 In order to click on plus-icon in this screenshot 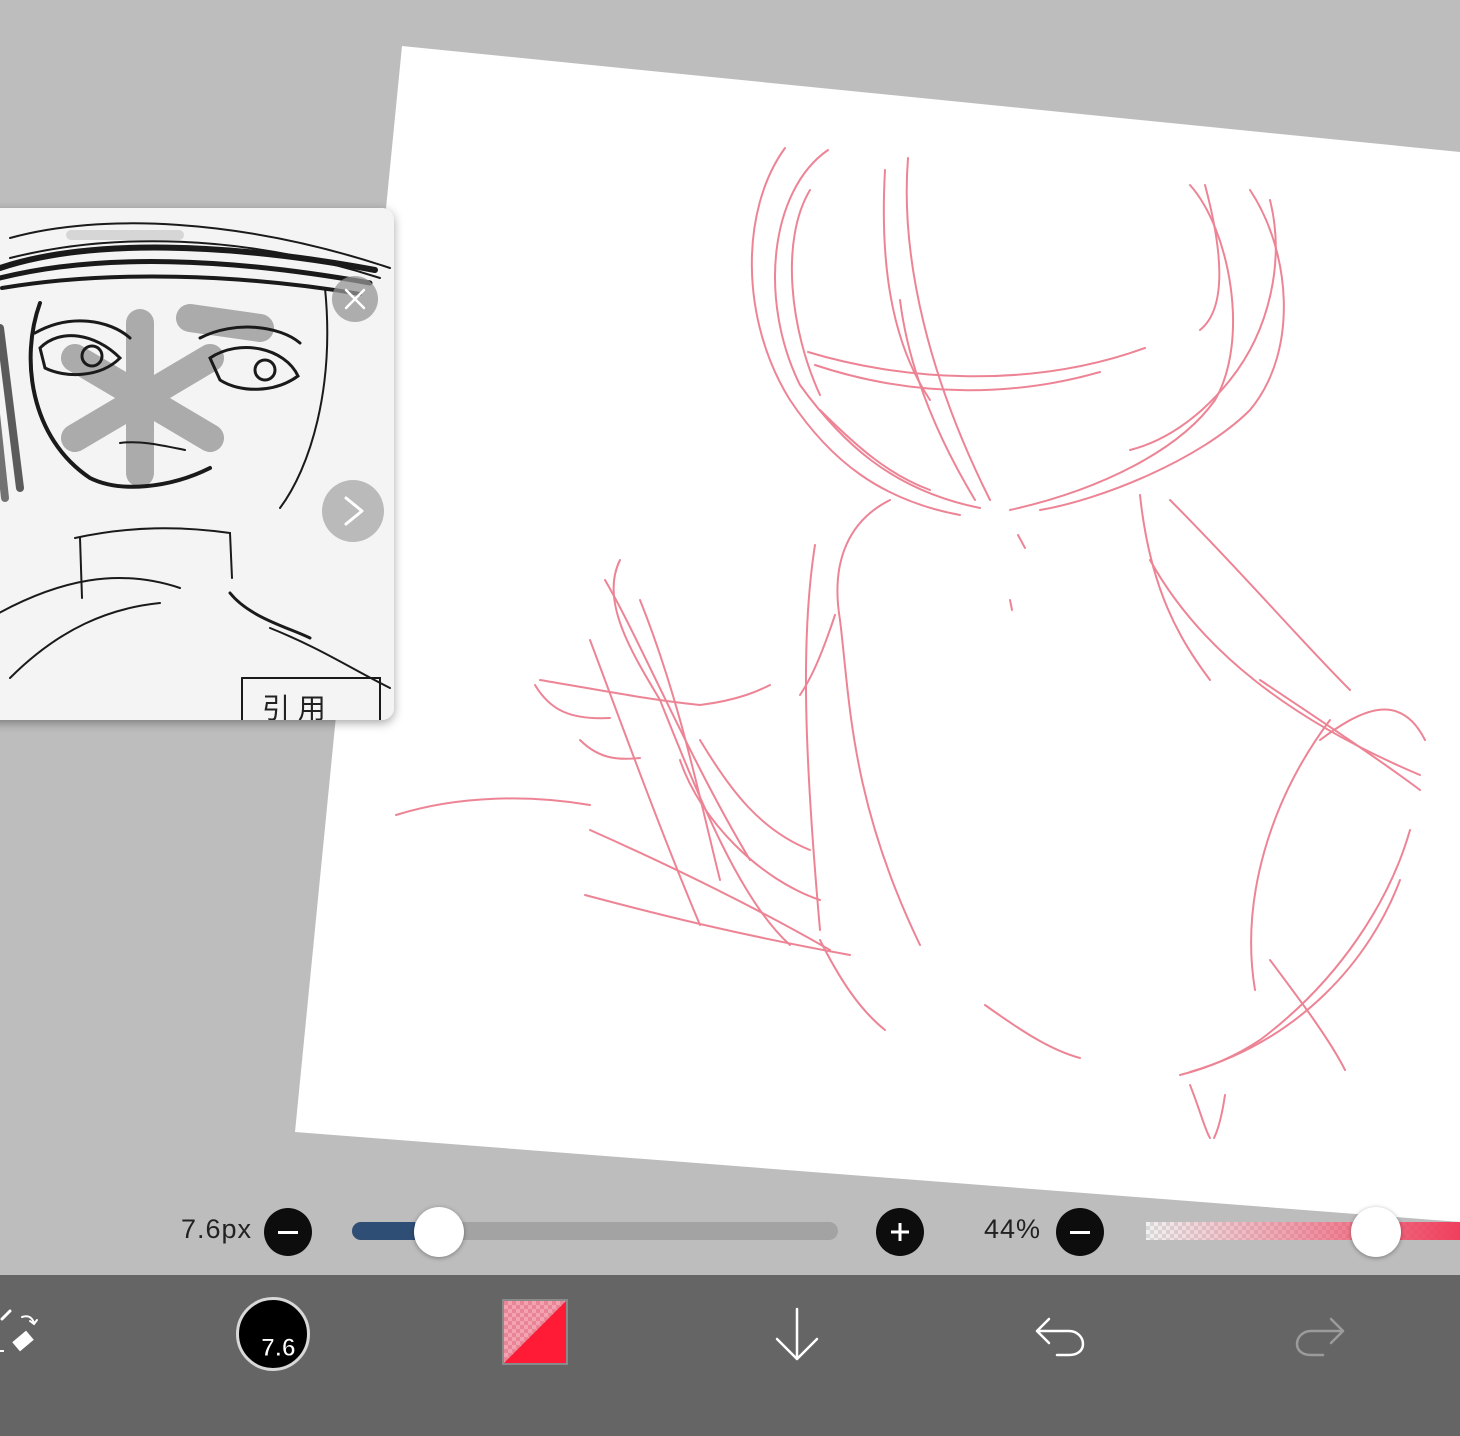, I will do `click(900, 1232)`.